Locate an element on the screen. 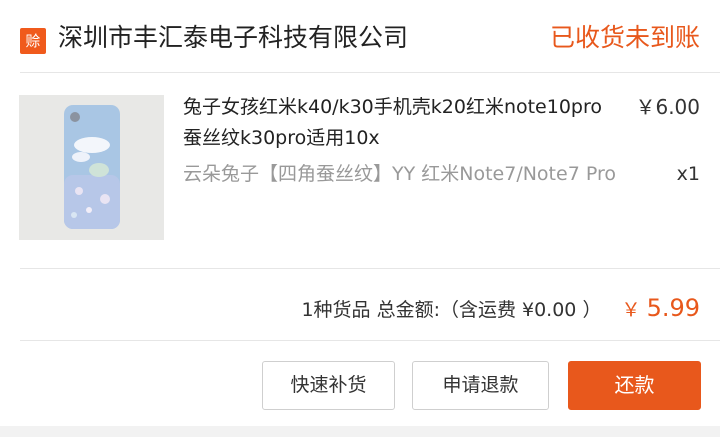 This screenshot has height=437, width=720. phone-case-image is located at coordinates (91, 167).